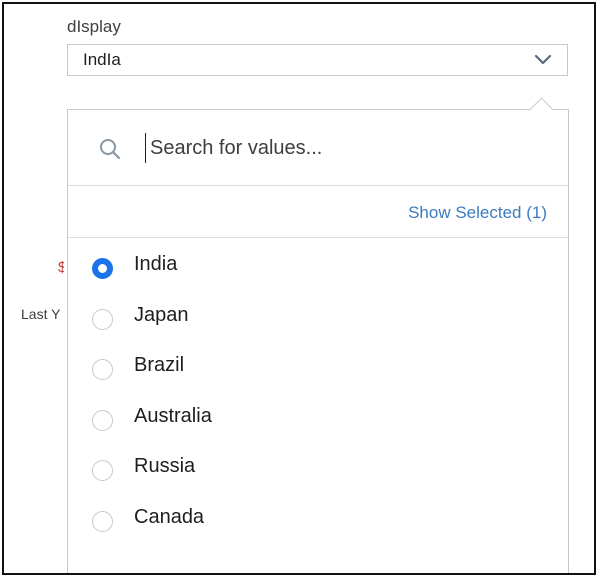 Image resolution: width=596 pixels, height=575 pixels. Describe the element at coordinates (110, 149) in the screenshot. I see `search-icon` at that location.